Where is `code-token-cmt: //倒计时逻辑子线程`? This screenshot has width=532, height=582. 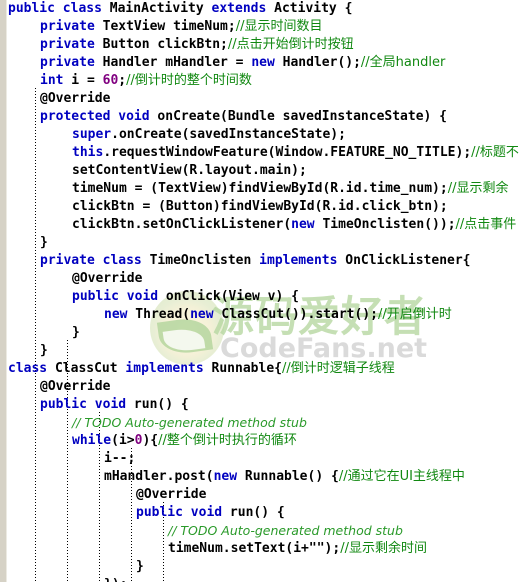 code-token-cmt: //倒计时逻辑子线程 is located at coordinates (338, 368).